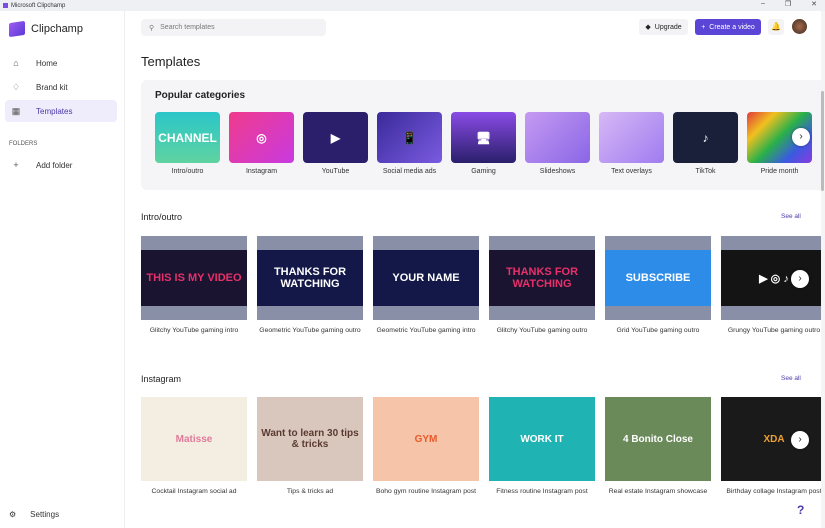  Describe the element at coordinates (658, 491) in the screenshot. I see `template-label: Real estate Instagram showcase` at that location.